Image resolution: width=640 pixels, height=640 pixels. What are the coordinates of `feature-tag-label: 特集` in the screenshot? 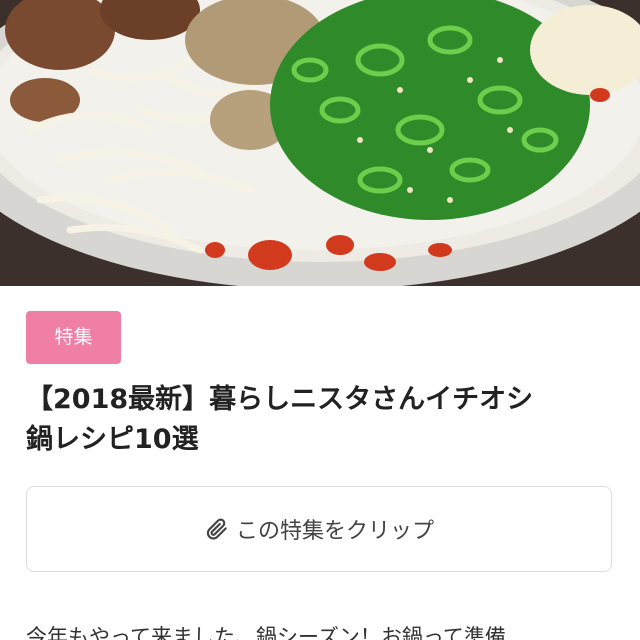 It's located at (73, 337).